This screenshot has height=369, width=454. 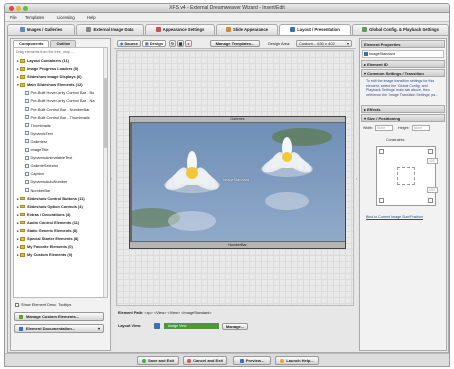 I want to click on tree-item: Caption, so click(x=61, y=174).